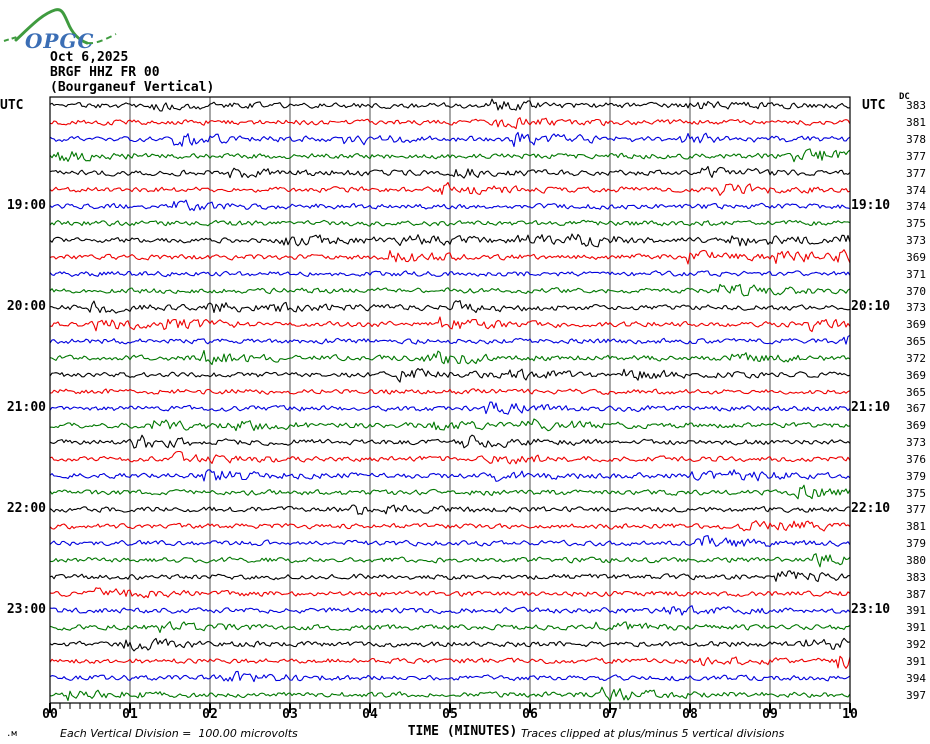  I want to click on time-label-left: 20:00, so click(26, 307).